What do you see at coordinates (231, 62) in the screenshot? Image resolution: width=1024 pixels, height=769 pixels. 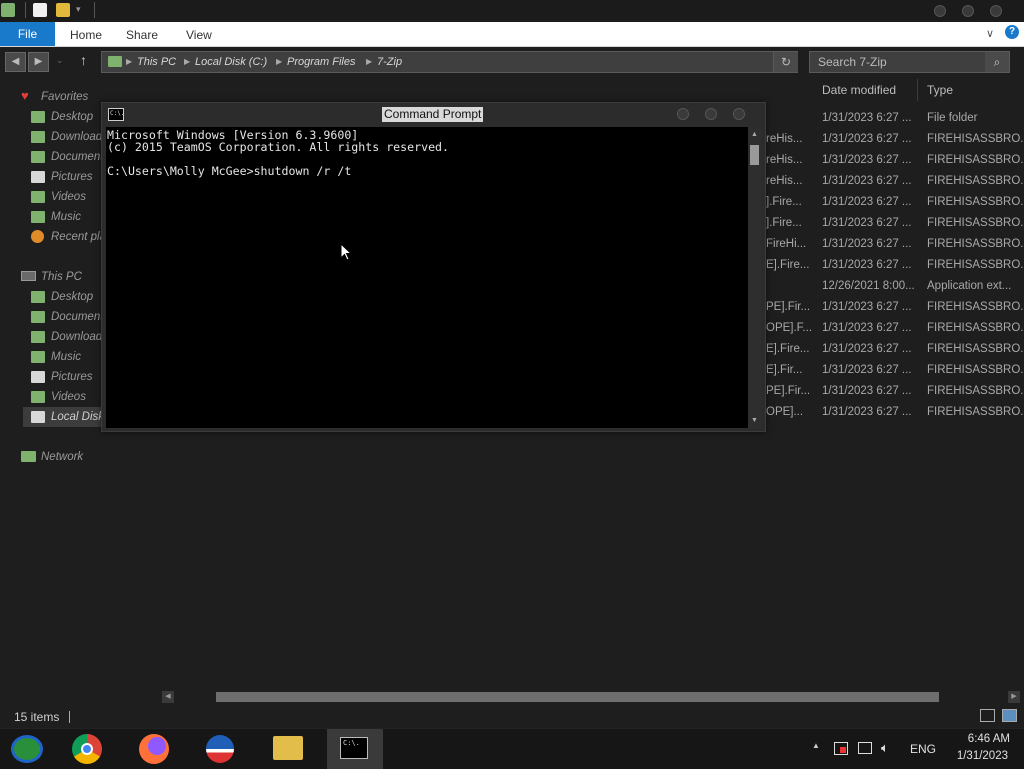 I see `breadcrumb-local-disk: Local Disk (C:)` at bounding box center [231, 62].